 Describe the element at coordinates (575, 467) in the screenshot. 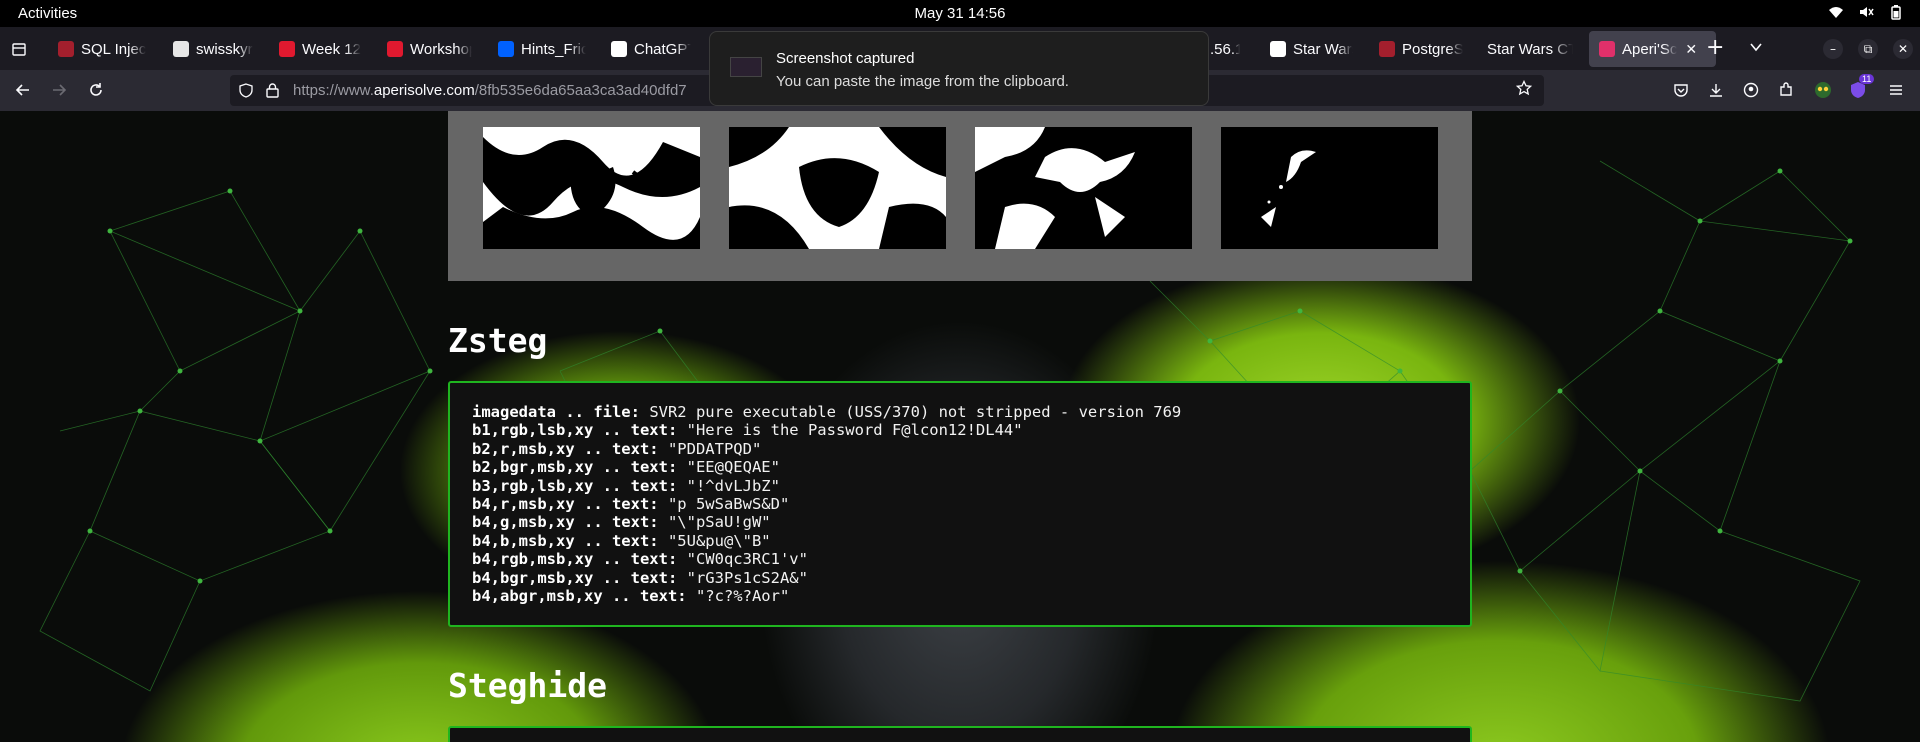

I see `zsteg-line-key: b2,bgr,msb,xy .. text:` at that location.